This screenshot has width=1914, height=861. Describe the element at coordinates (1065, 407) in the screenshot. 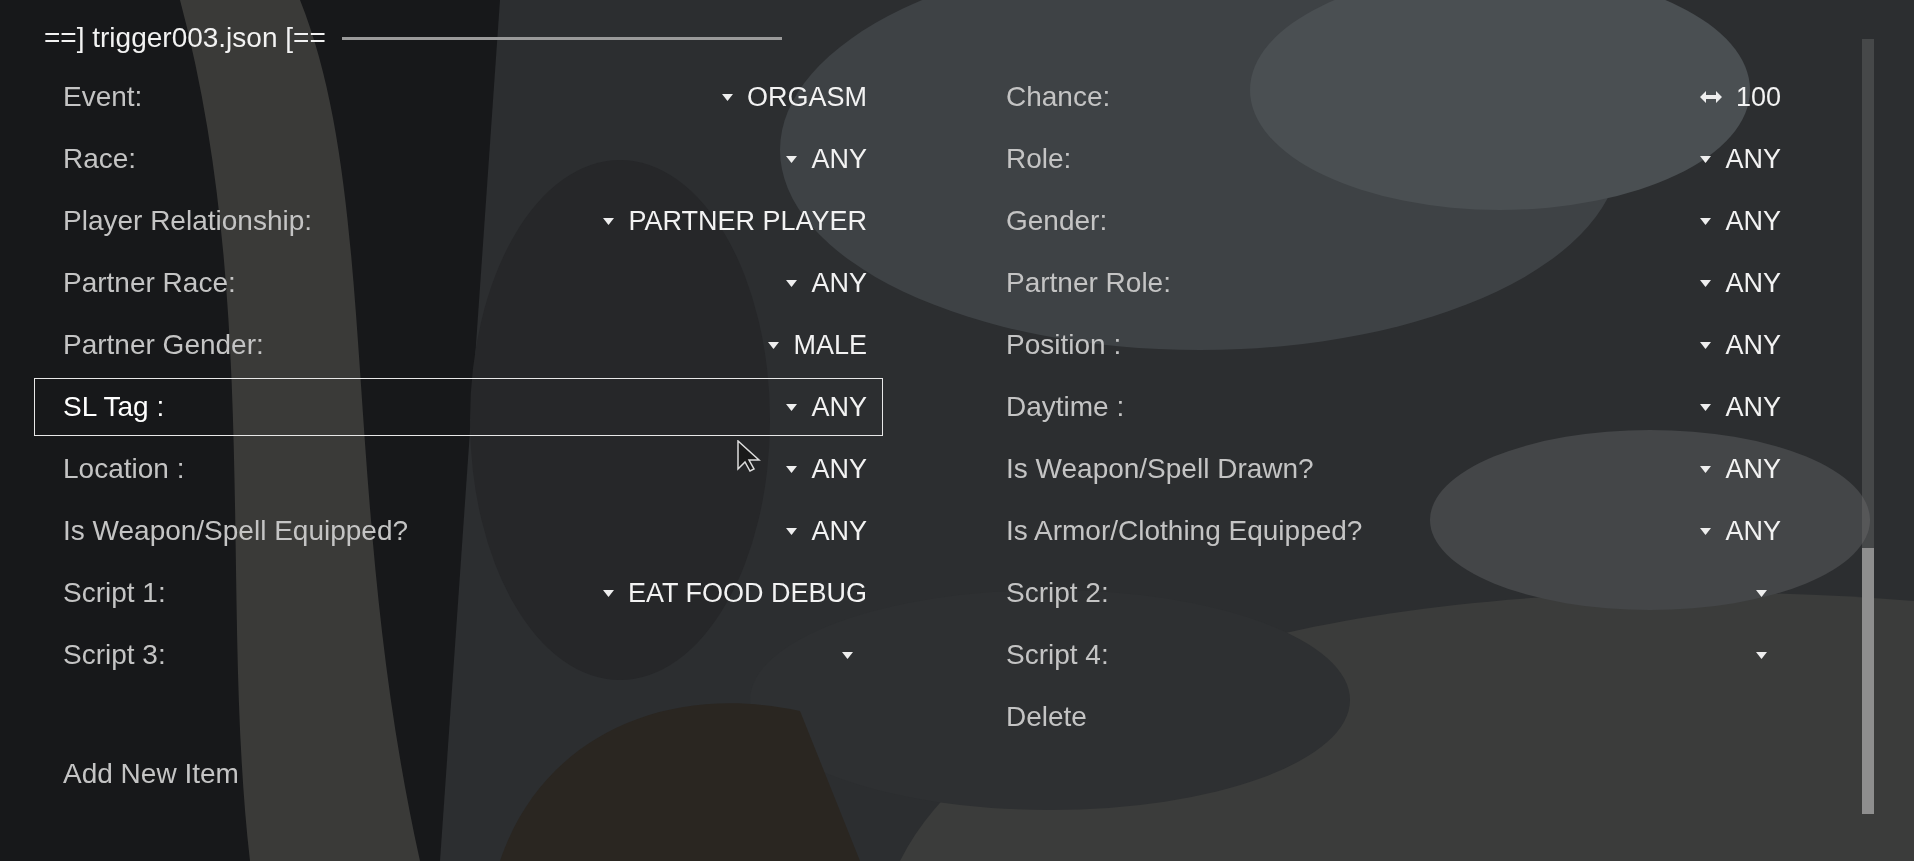

I see `option-label: Daytime :` at that location.